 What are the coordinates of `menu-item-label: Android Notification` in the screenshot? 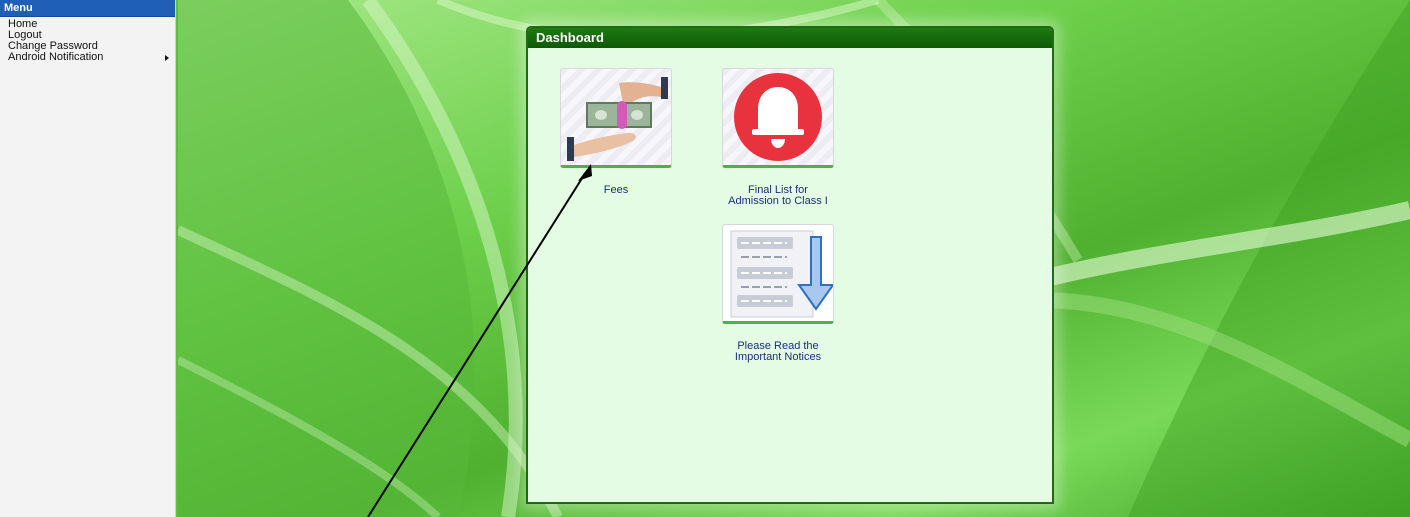 It's located at (56, 57).